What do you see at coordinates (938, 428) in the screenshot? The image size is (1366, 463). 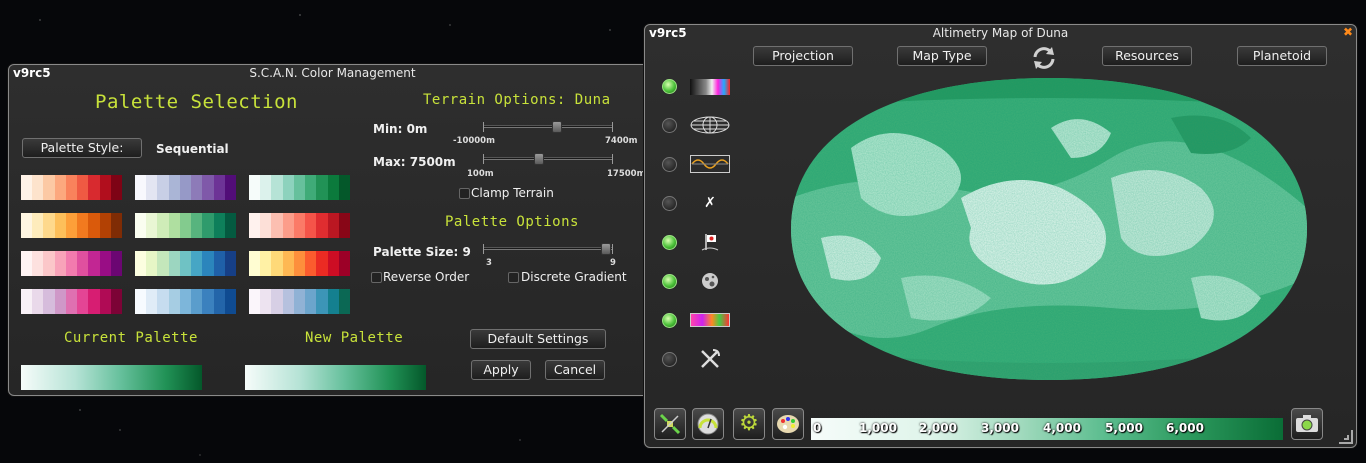 I see `legend-label: 2,000` at bounding box center [938, 428].